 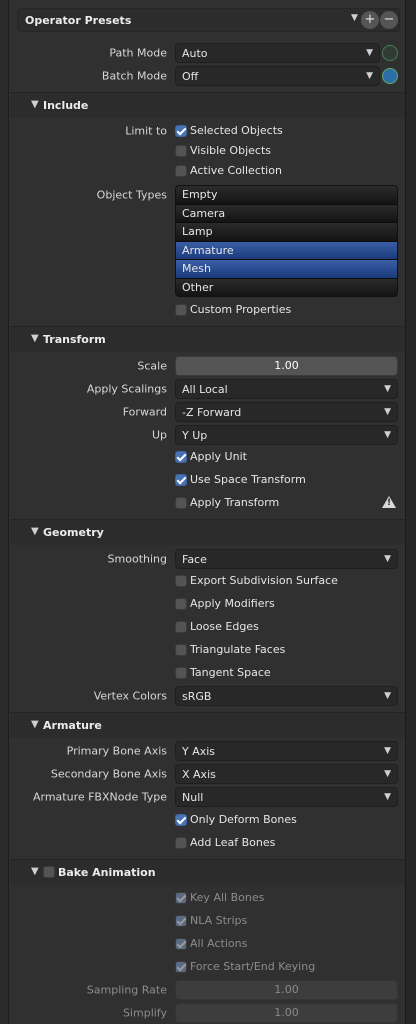 What do you see at coordinates (144, 412) in the screenshot?
I see `forward-label: Forward` at bounding box center [144, 412].